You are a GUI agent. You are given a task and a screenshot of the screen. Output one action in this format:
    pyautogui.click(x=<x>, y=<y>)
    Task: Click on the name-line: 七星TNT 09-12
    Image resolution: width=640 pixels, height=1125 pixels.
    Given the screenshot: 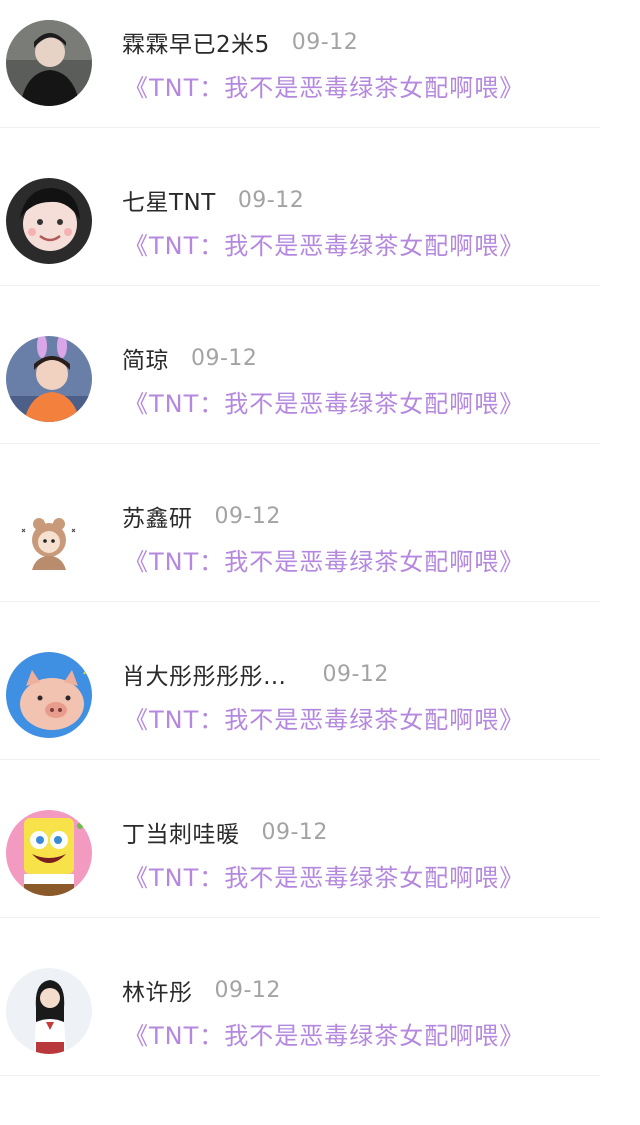 What is the action you would take?
    pyautogui.click(x=213, y=200)
    